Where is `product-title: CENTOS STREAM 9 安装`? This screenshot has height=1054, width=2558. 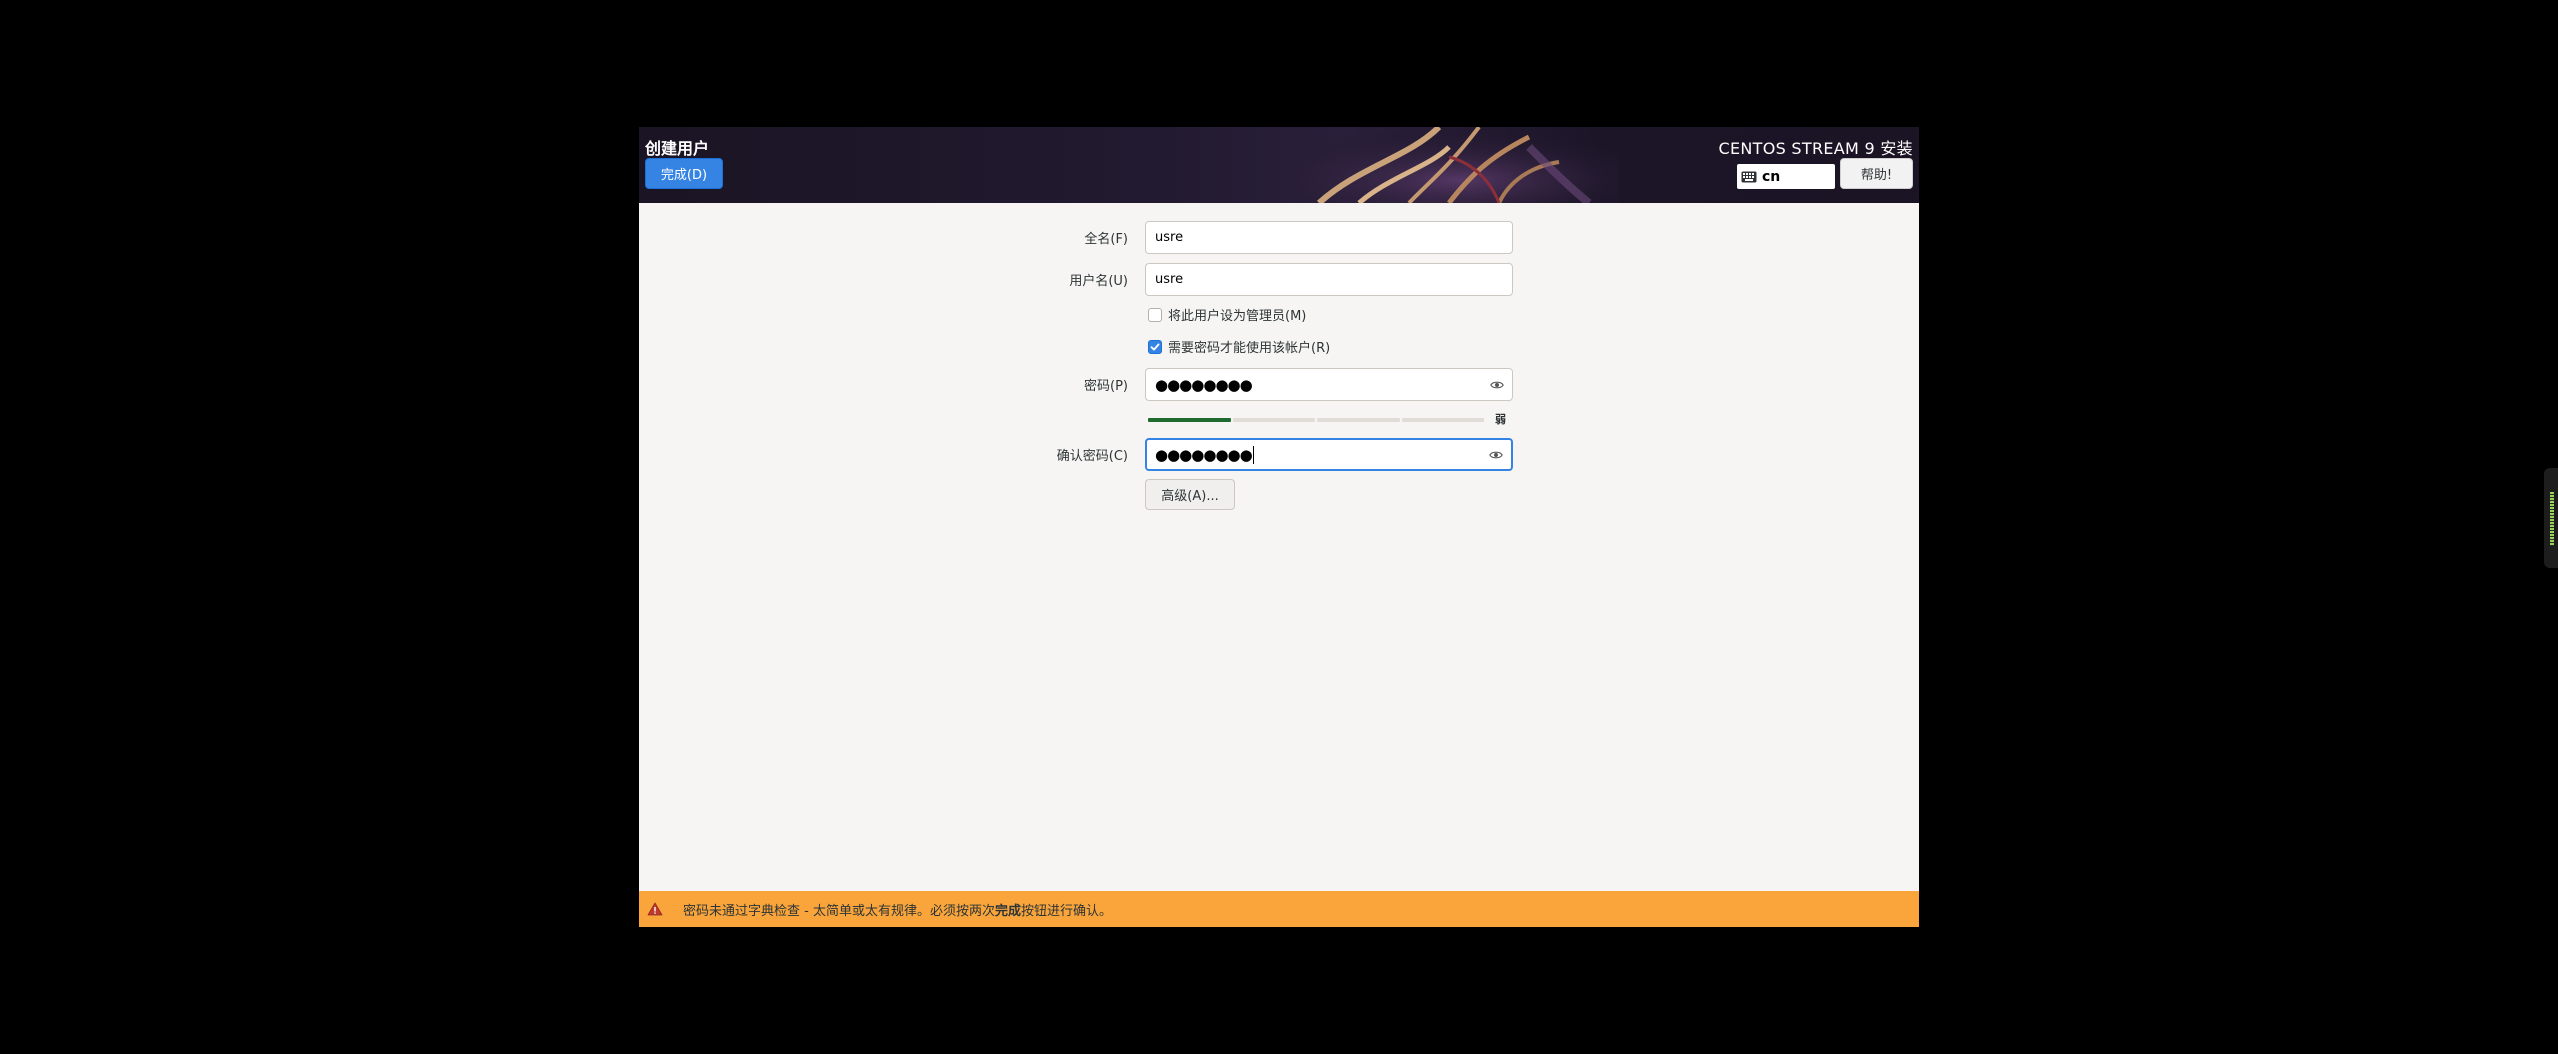 product-title: CENTOS STREAM 9 安装 is located at coordinates (1815, 148).